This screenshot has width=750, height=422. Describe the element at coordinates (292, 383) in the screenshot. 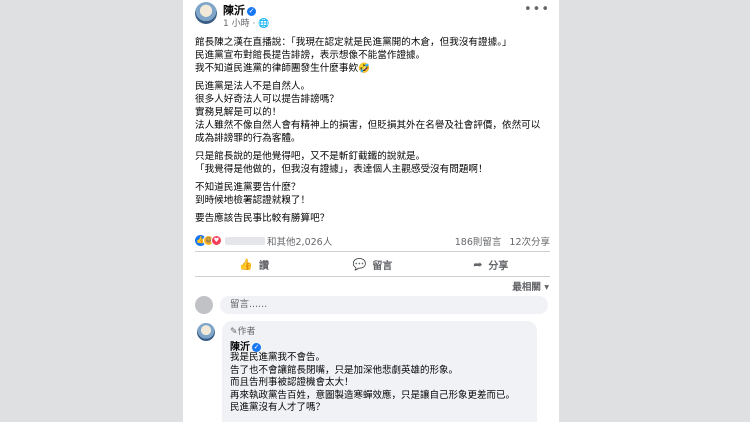

I see `comment-line: 而且告刑事被認證機會太大！` at that location.